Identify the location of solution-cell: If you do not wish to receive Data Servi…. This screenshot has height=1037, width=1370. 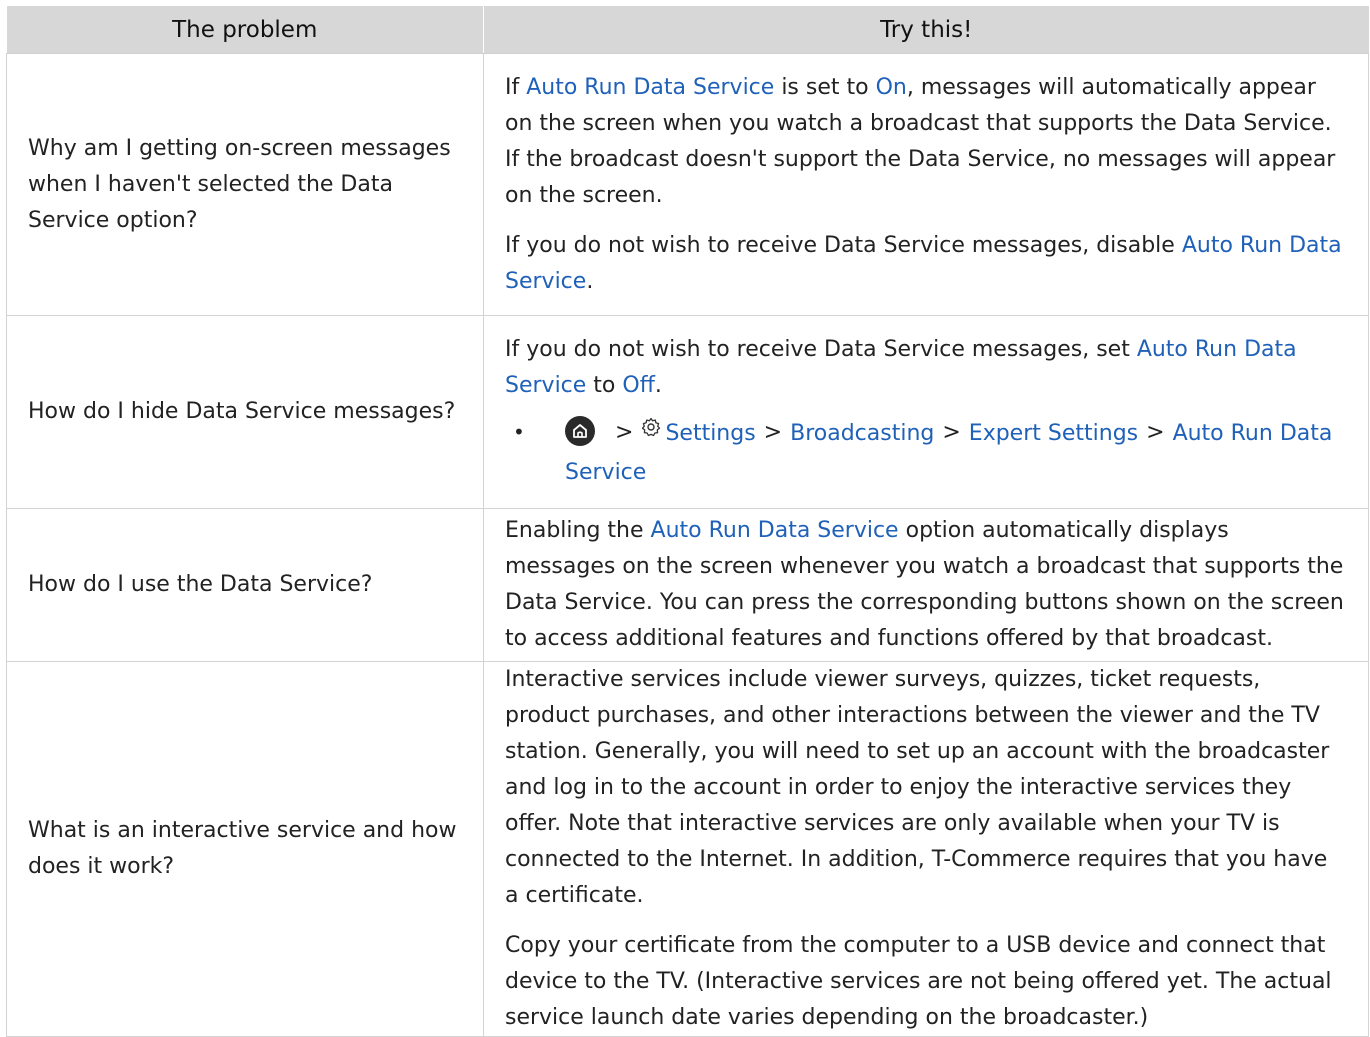
(926, 412).